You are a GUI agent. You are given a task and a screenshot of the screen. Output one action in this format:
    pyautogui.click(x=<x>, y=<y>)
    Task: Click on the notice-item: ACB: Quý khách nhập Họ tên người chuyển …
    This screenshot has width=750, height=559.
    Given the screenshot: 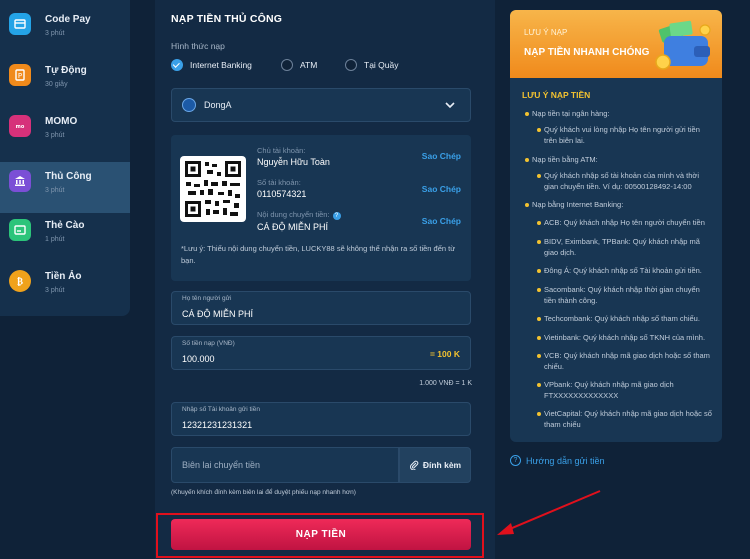 What is the action you would take?
    pyautogui.click(x=625, y=222)
    